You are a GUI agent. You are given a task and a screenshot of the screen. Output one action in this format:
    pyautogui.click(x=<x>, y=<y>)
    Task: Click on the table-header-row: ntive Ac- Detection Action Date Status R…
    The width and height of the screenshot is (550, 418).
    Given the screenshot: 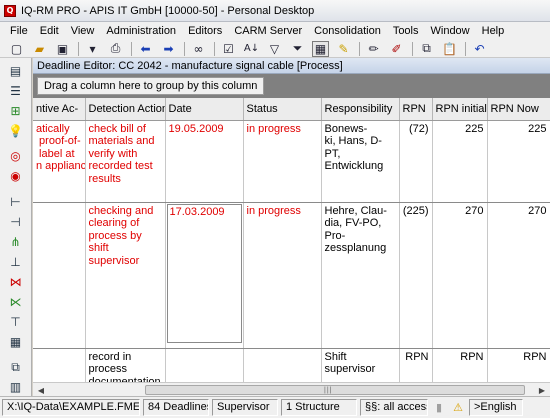 What is the action you would take?
    pyautogui.click(x=291, y=109)
    